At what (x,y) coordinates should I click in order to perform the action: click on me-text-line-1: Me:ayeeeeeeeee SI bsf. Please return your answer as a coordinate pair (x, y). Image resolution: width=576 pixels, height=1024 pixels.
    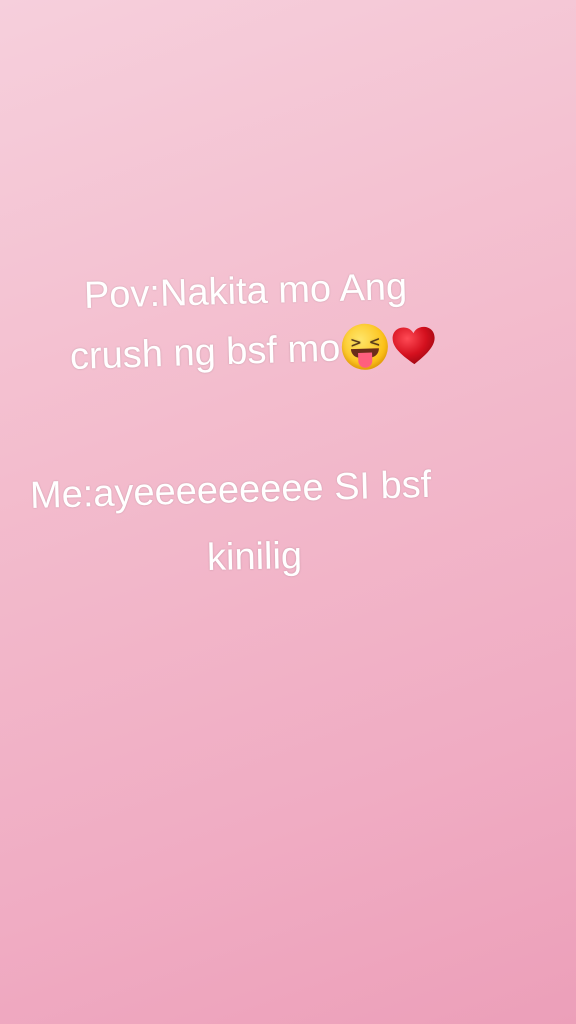
    Looking at the image, I should click on (230, 490).